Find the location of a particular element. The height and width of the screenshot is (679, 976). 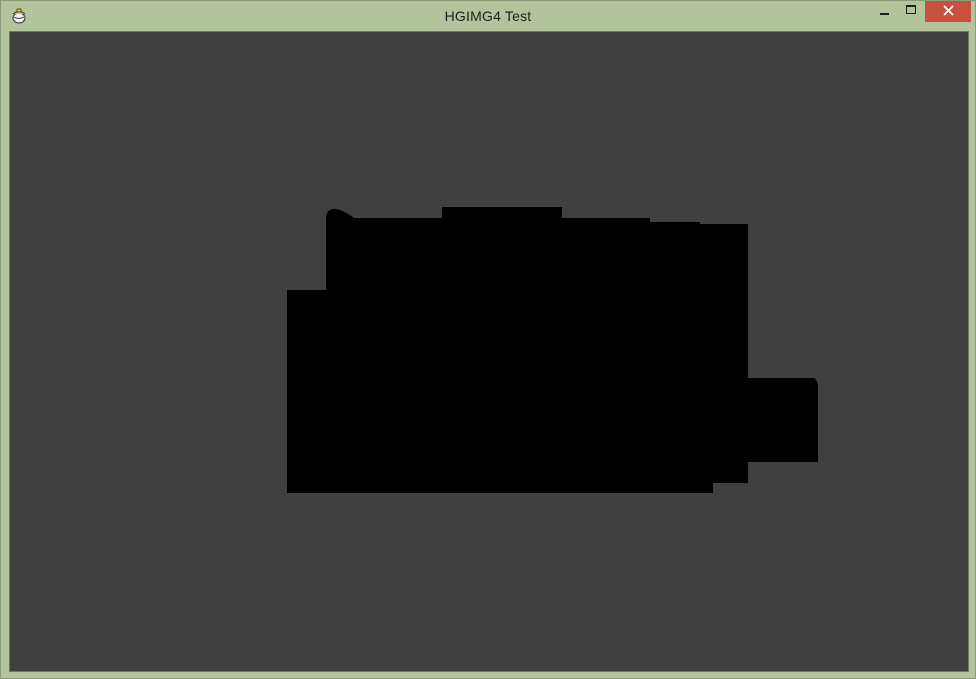

minimize-icon is located at coordinates (884, 14).